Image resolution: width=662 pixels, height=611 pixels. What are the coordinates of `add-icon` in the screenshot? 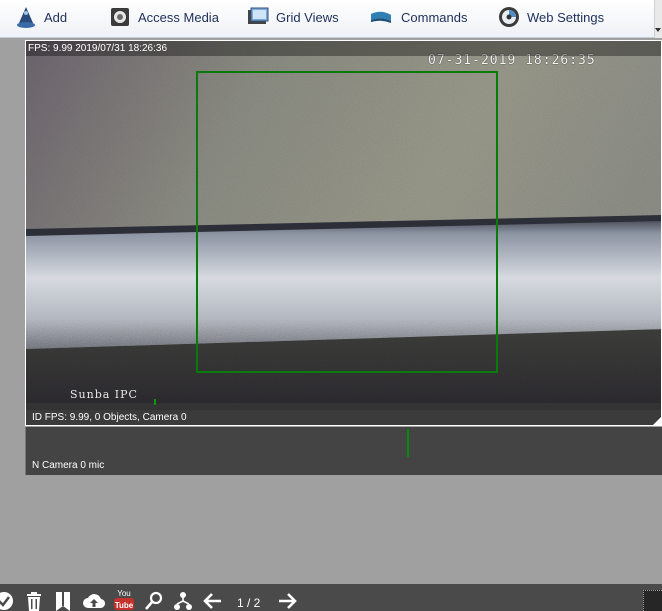 It's located at (26, 17).